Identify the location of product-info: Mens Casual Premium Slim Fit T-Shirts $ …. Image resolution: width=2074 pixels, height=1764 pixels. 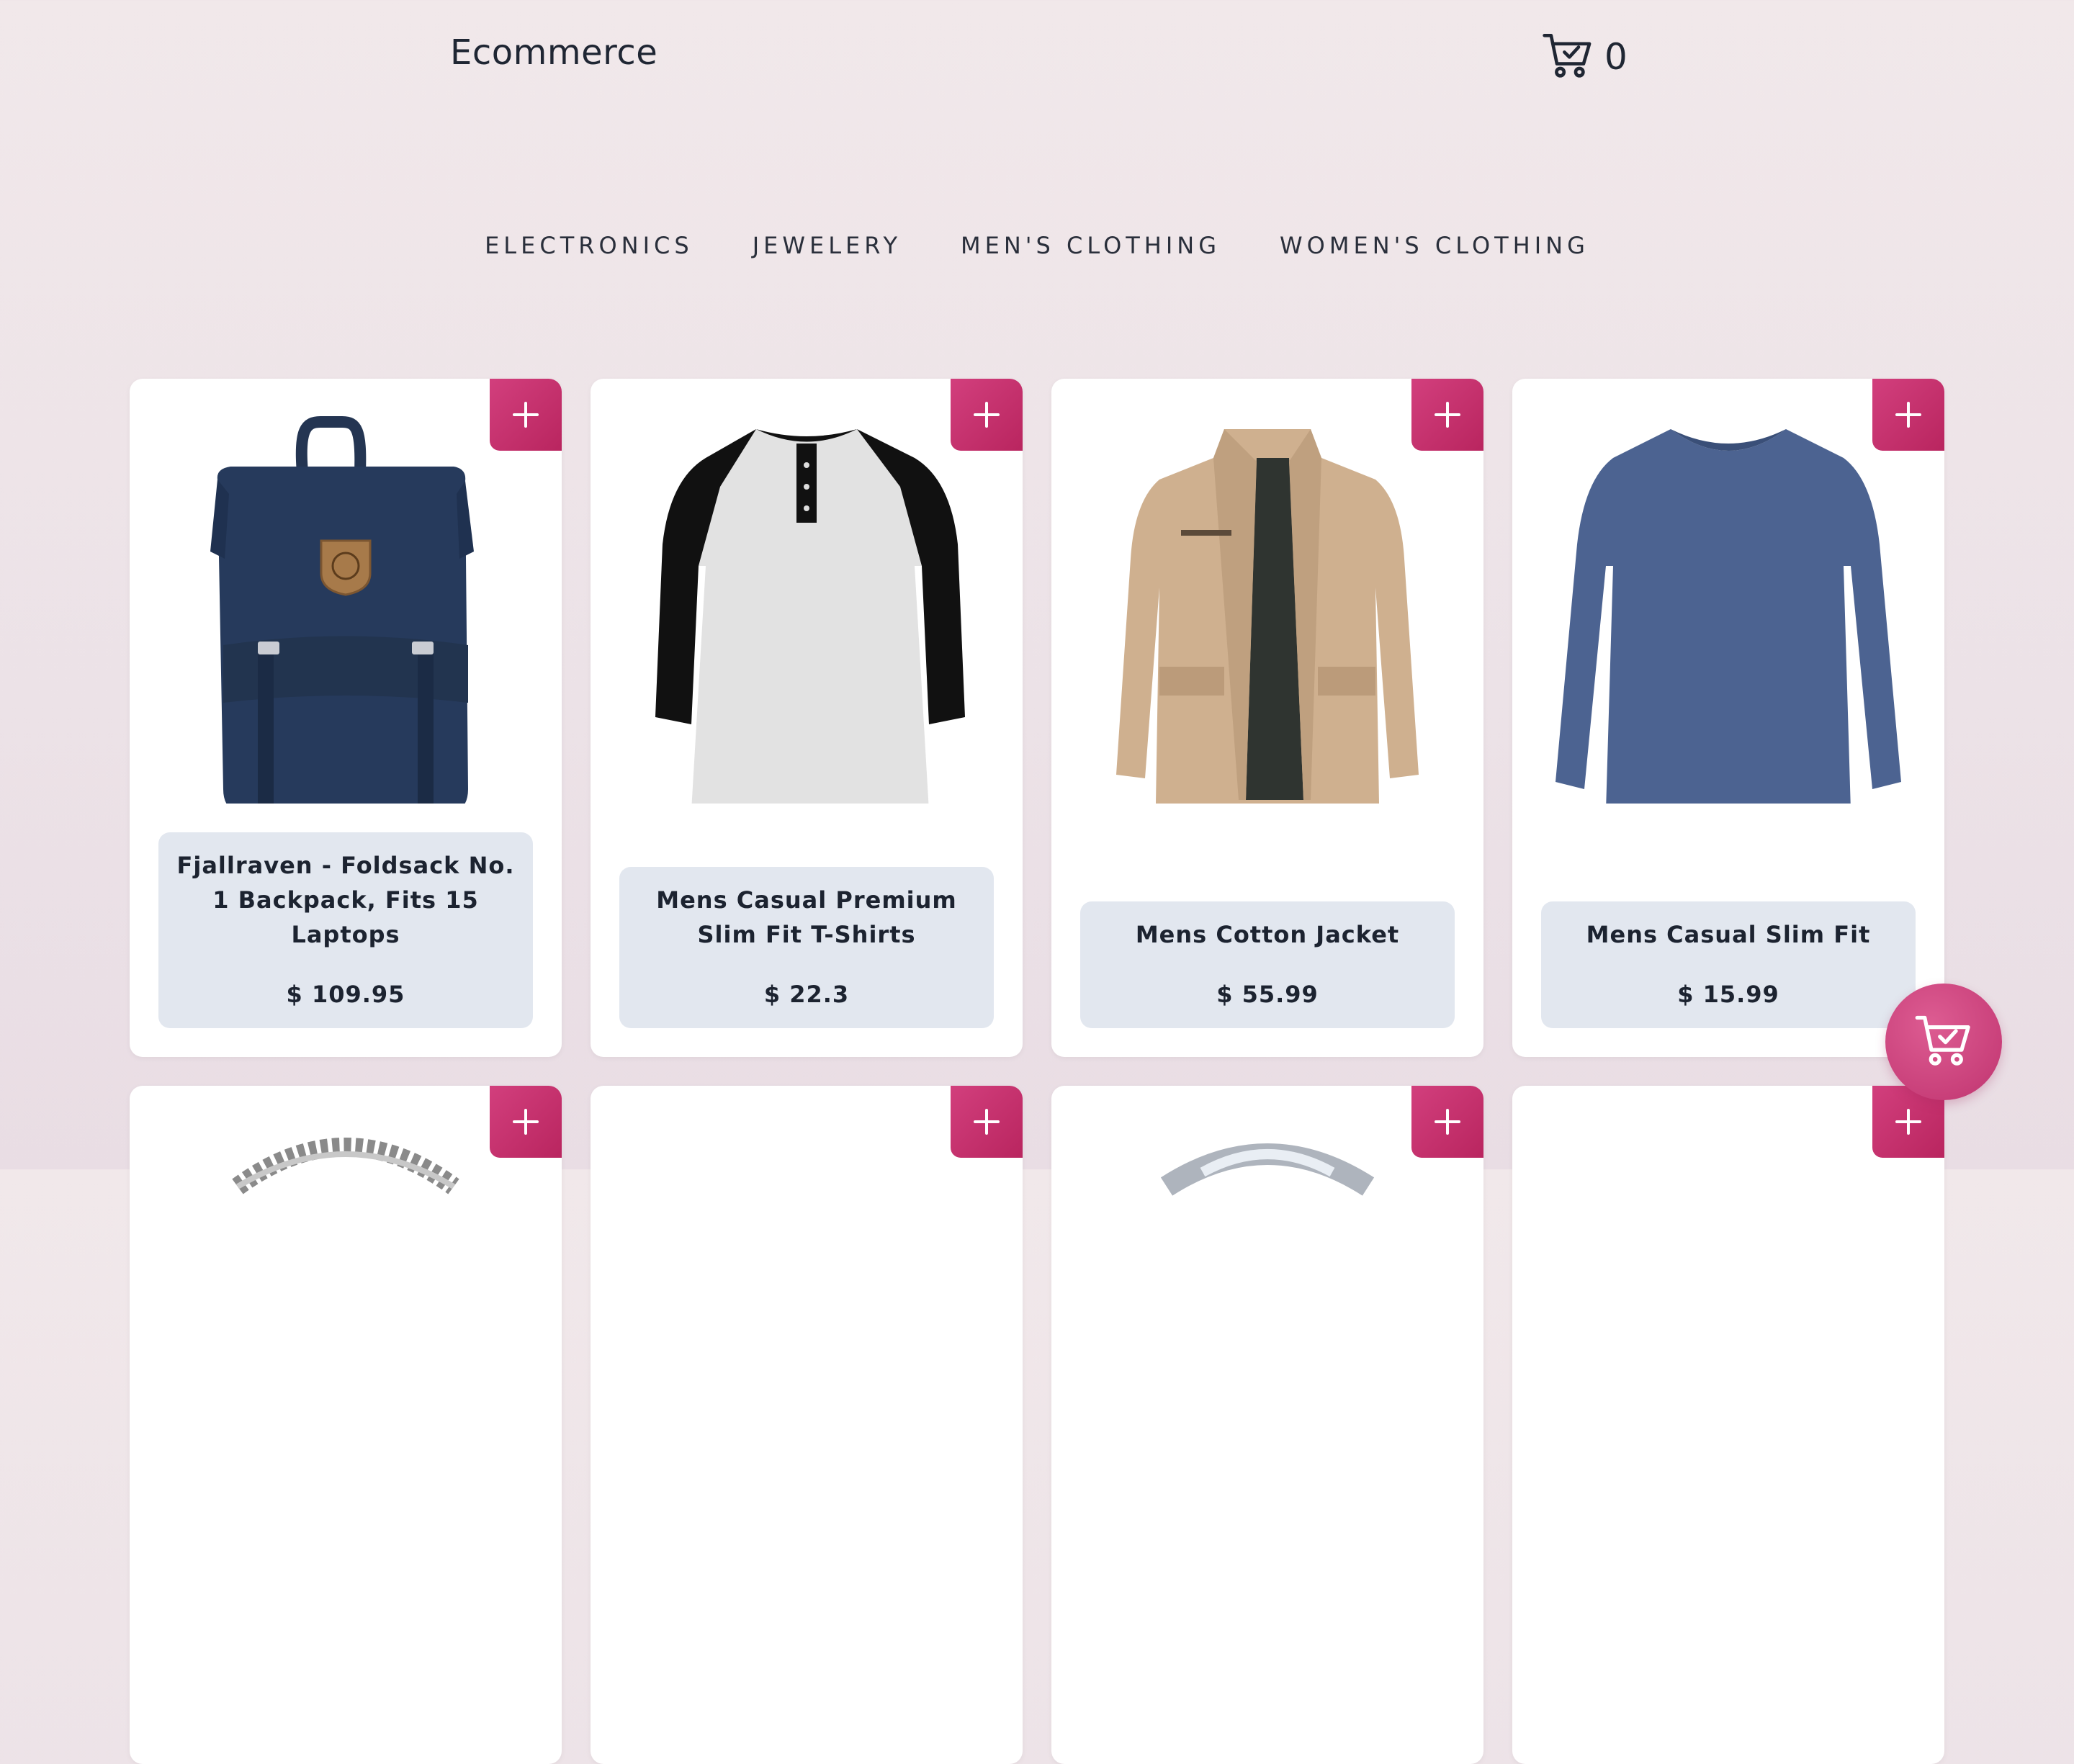
(807, 947).